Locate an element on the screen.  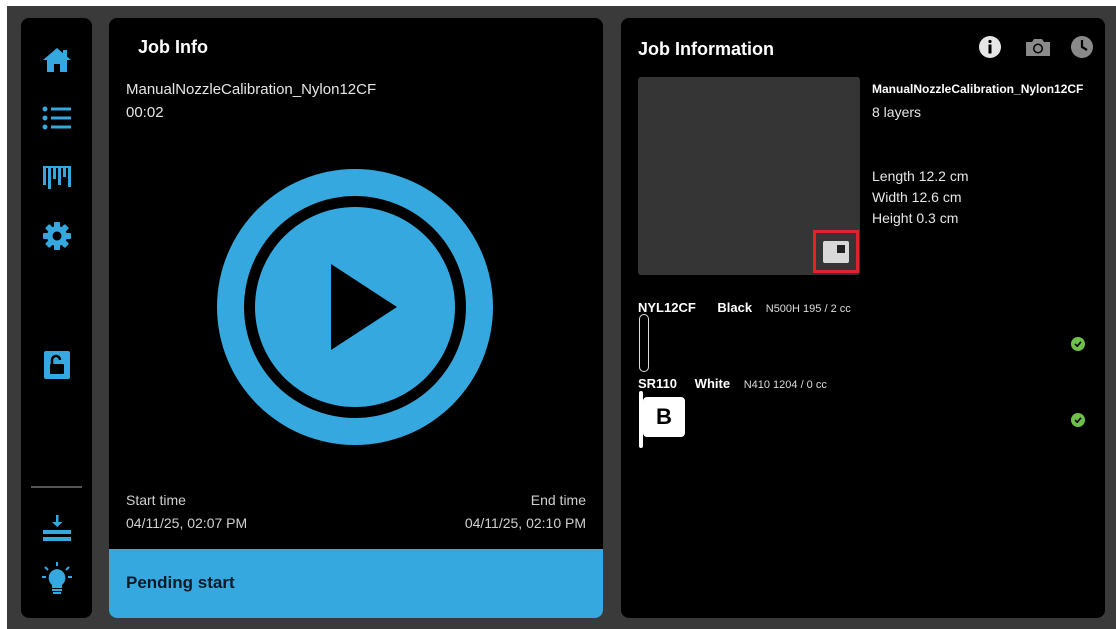
job-info-title: Job Info is located at coordinates (173, 47).